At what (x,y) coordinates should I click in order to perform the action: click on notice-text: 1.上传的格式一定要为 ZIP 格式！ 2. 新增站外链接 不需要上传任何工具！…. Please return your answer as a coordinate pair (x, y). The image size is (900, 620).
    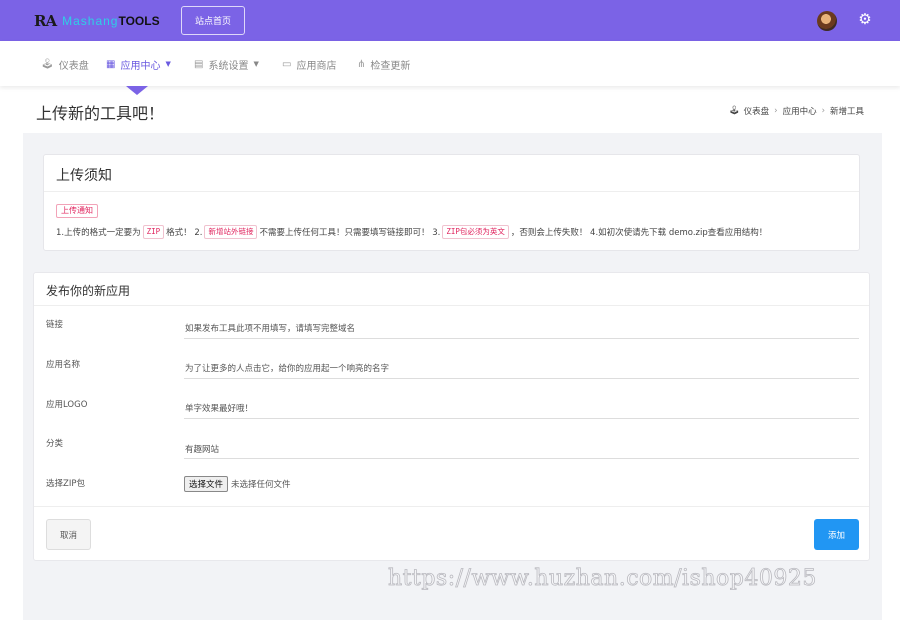
    Looking at the image, I should click on (456, 232).